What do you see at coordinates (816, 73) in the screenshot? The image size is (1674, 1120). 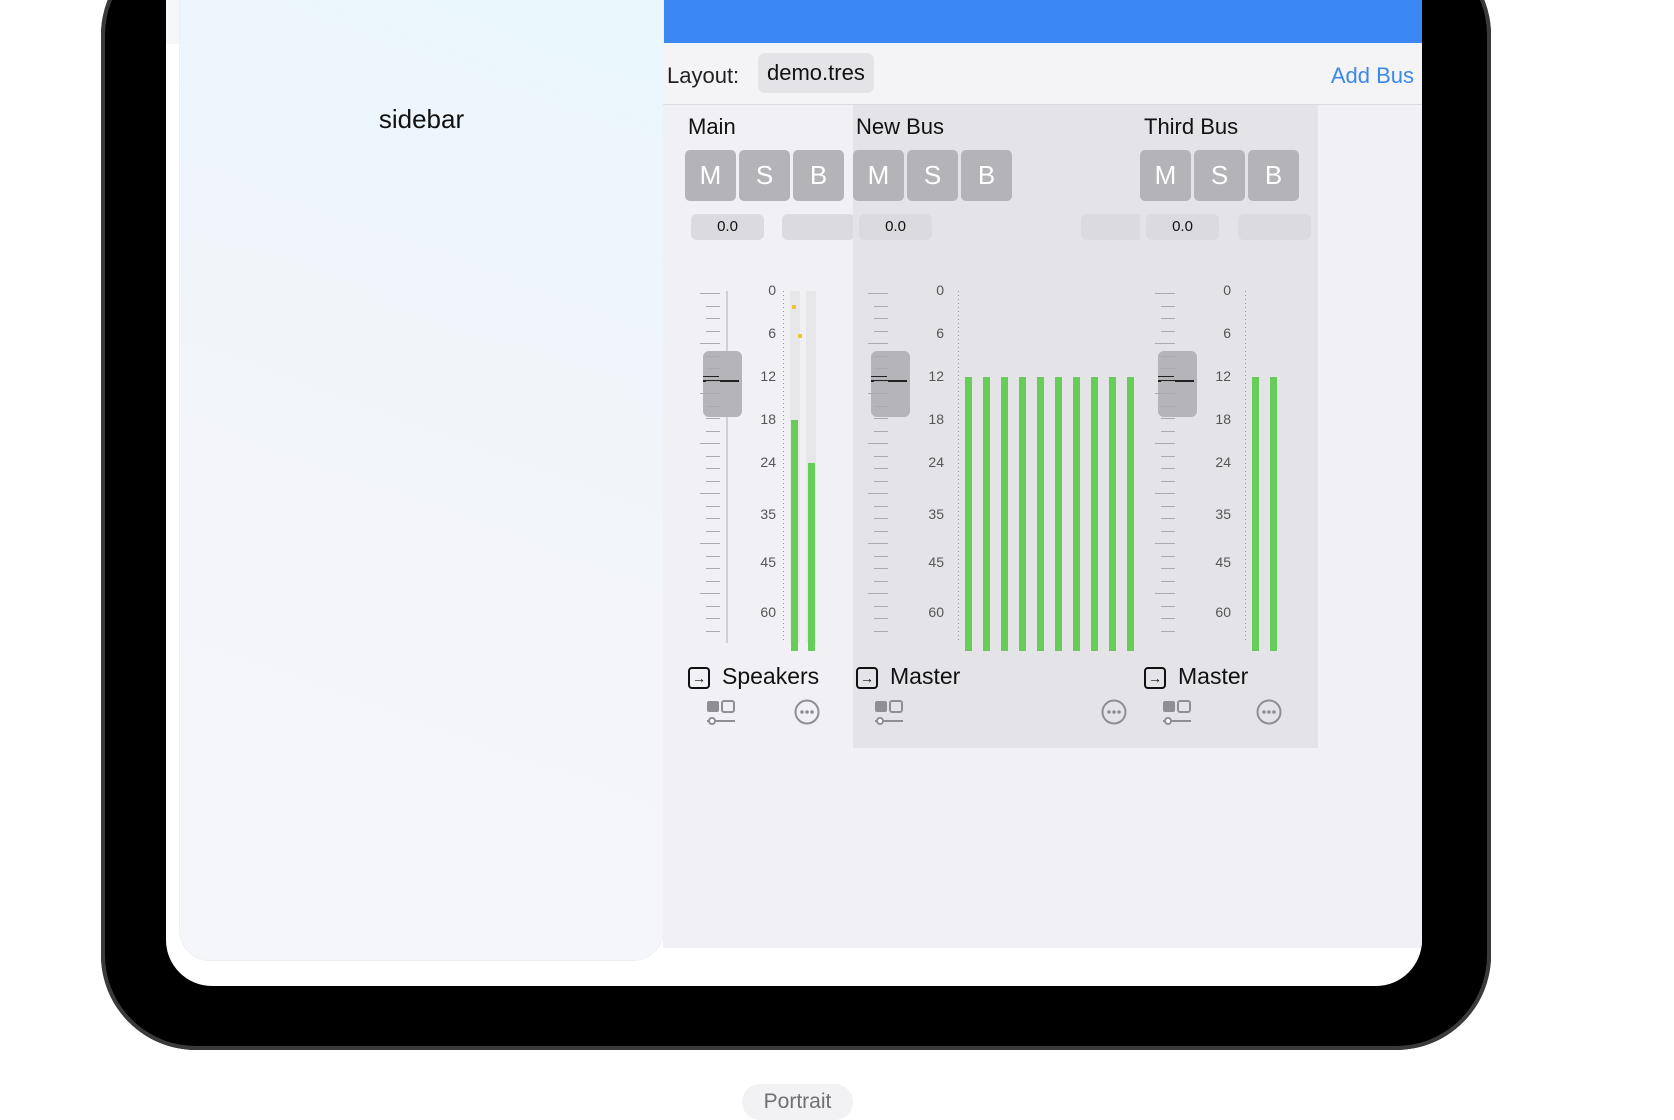 I see `layout-selector: demo.tres` at bounding box center [816, 73].